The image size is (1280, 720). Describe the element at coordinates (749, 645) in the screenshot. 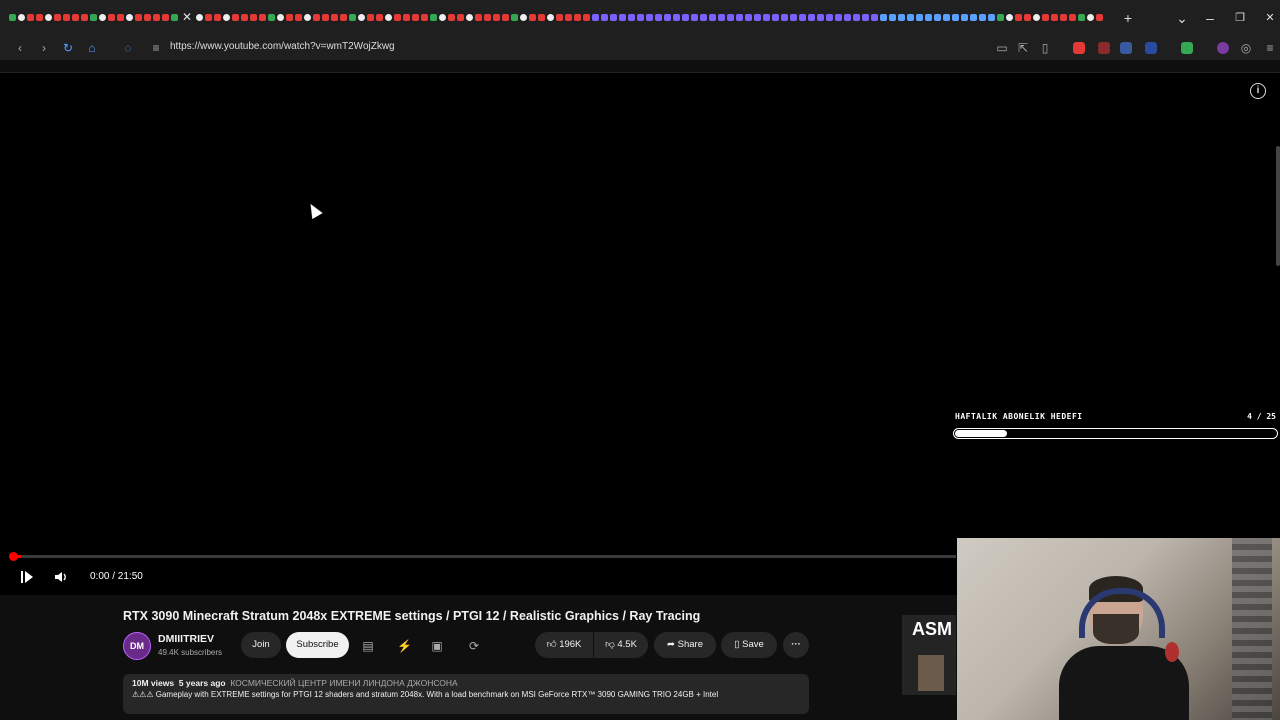

I see `save-button: ▯ Save` at that location.